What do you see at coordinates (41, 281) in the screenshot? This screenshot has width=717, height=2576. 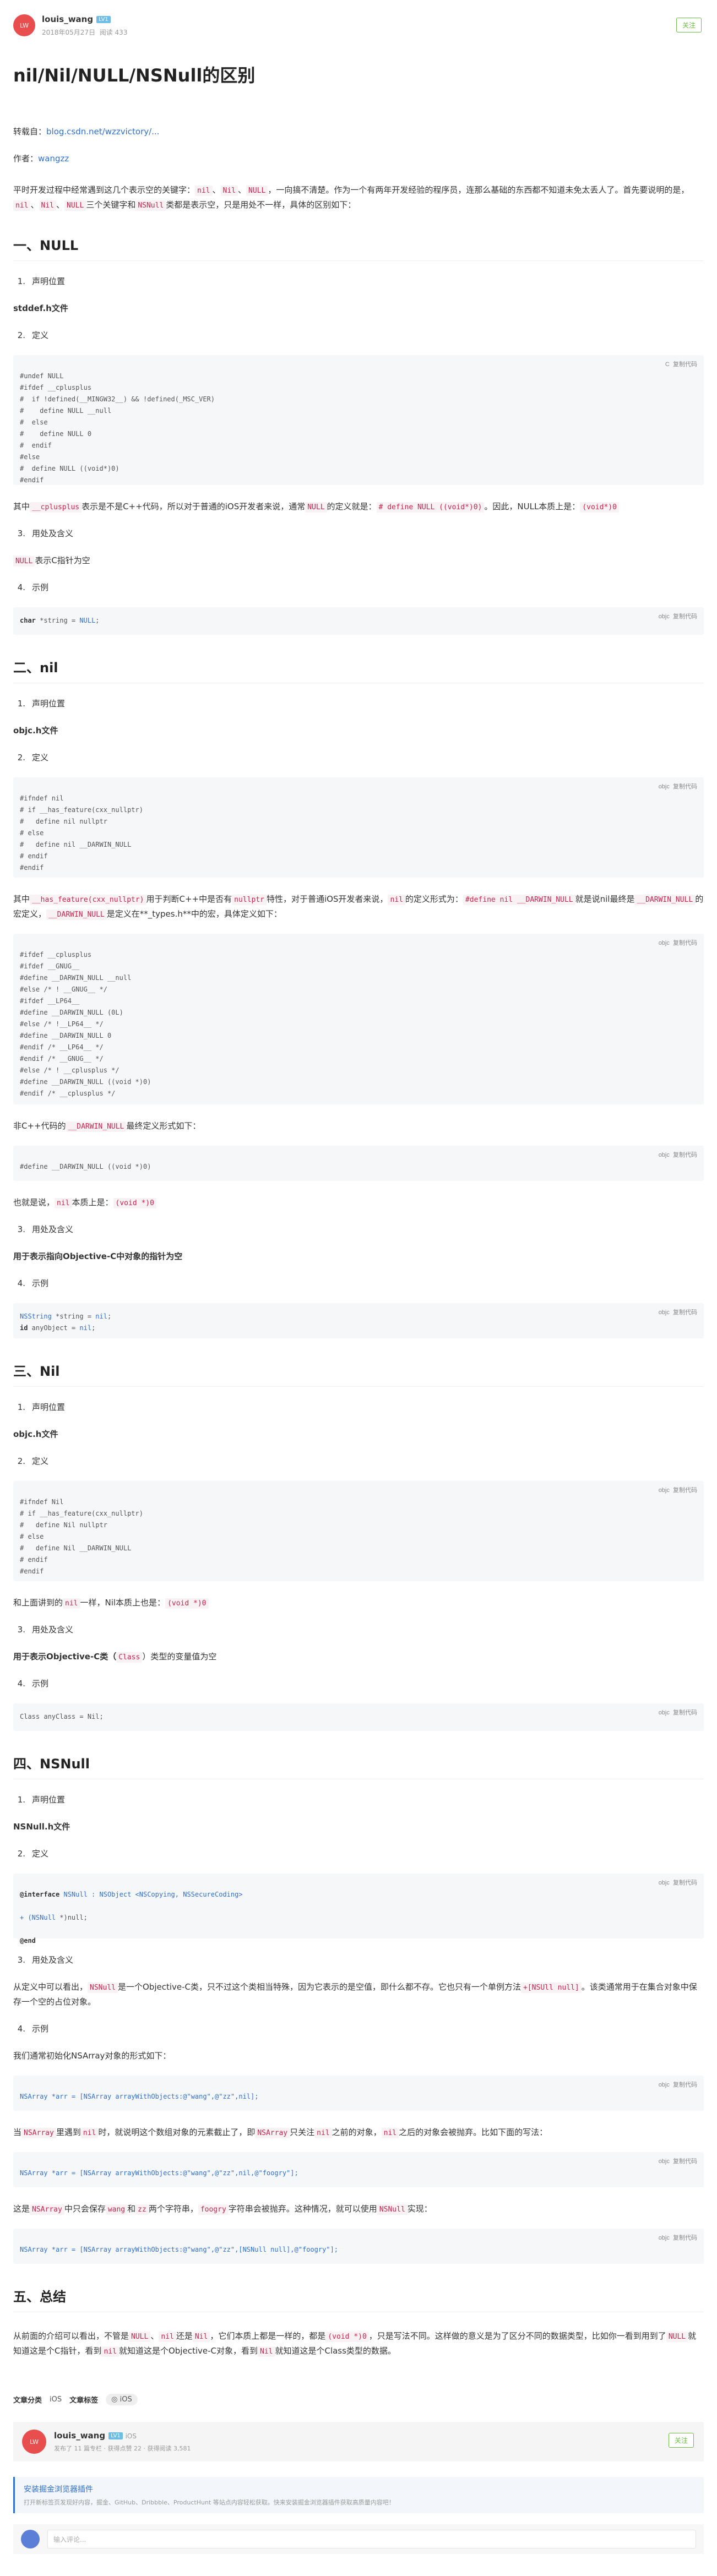 I see `step-list: 1. 声明位置` at bounding box center [41, 281].